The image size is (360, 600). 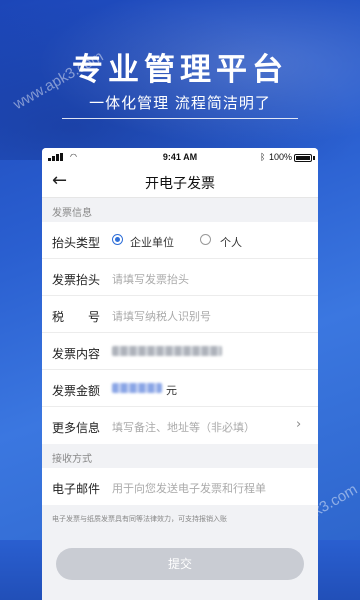 I want to click on invoice-header-label: 发票抬头, so click(x=76, y=280).